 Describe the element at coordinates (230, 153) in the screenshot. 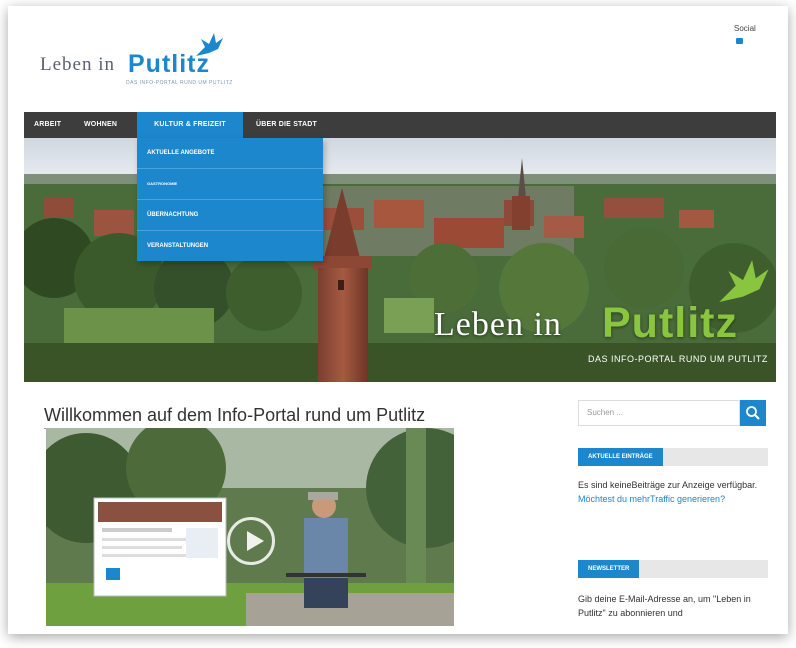

I see `dropdown-item-aktuelle-angebote: AKTUELLE ANGEBOTE` at that location.